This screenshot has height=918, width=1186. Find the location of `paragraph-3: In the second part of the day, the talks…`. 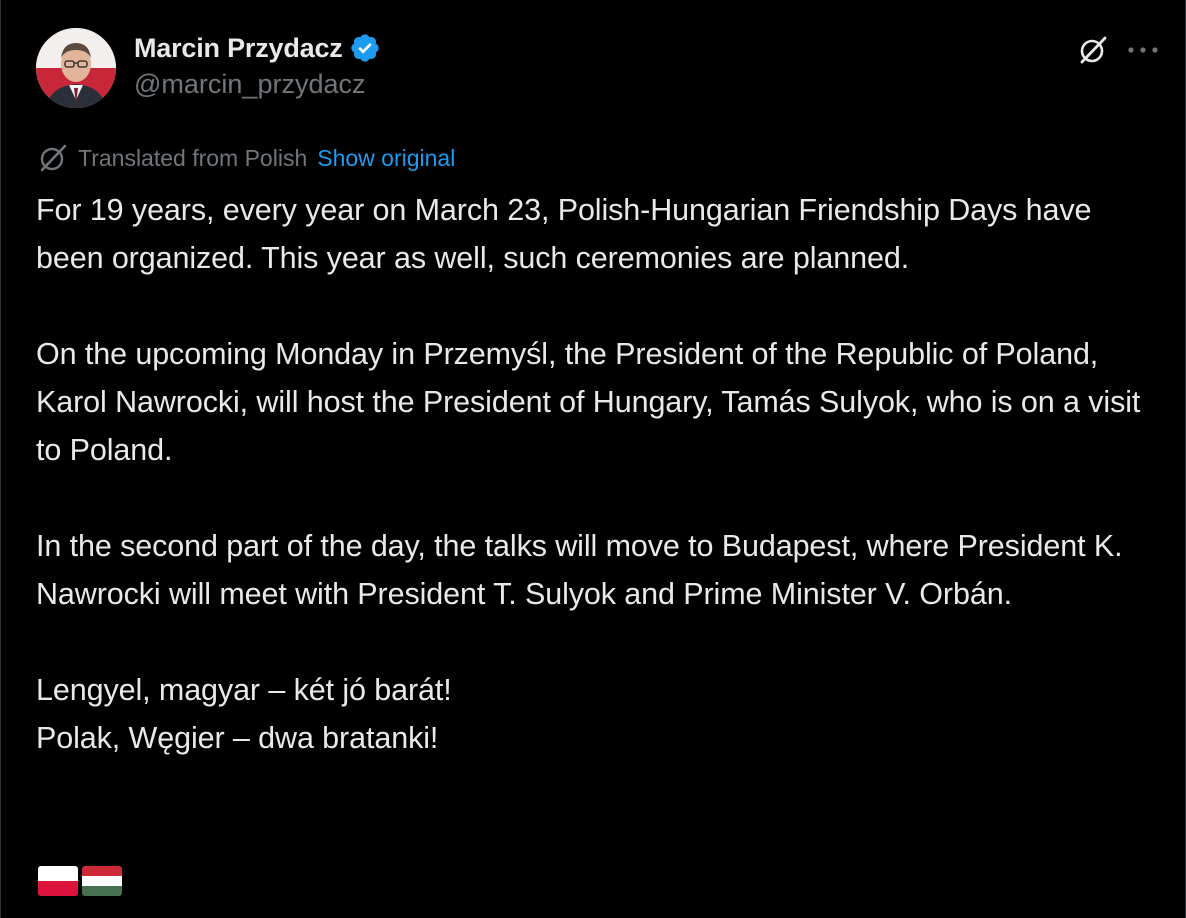

paragraph-3: In the second part of the day, the talks… is located at coordinates (579, 570).